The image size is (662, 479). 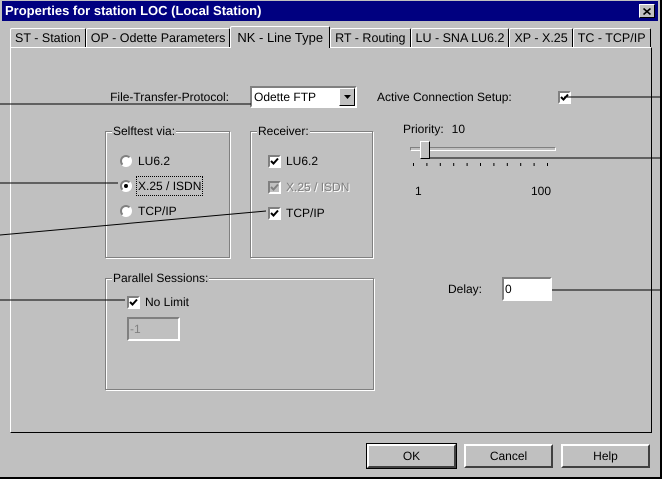 I want to click on field-label: Delay:, so click(x=465, y=289).